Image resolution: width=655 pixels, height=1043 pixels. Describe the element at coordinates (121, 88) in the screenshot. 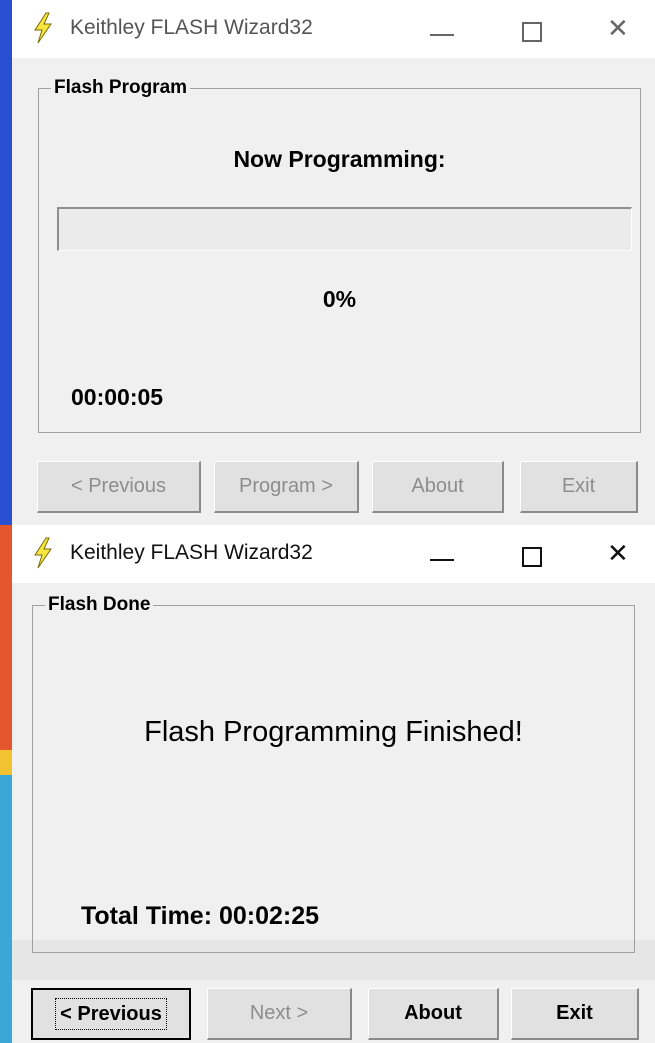

I see `group-label: Flash Program` at that location.